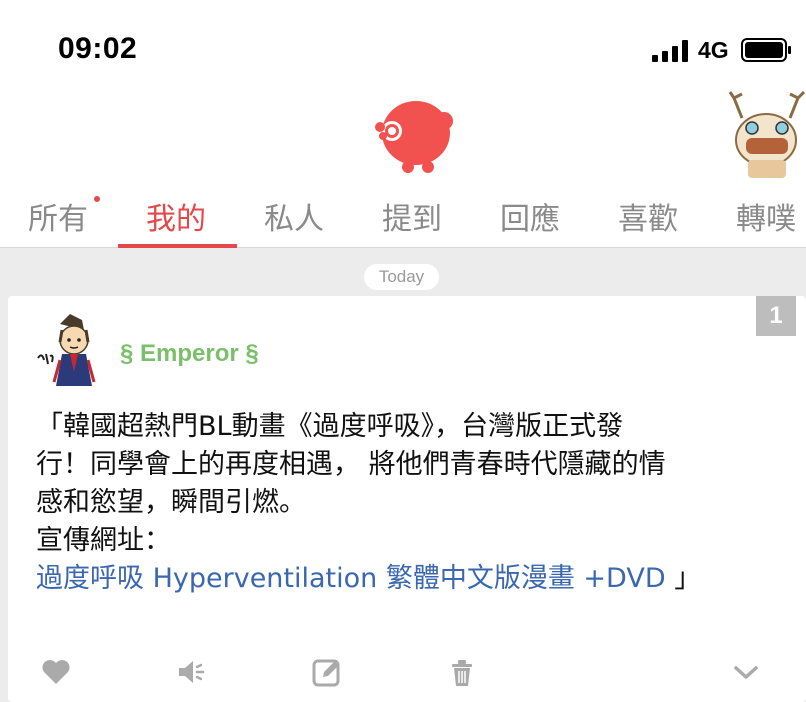 This screenshot has width=806, height=702. I want to click on post-text-line: 「韓國超熱門BL動畫《過度呼吸》，台灣版正式發, so click(330, 426).